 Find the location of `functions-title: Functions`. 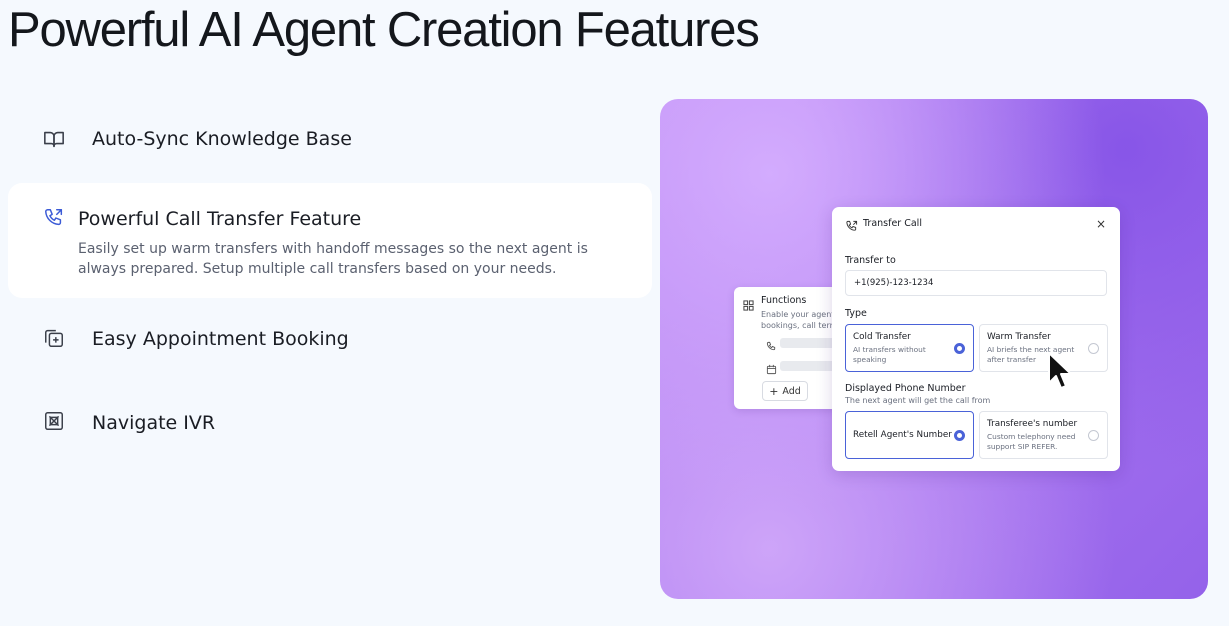

functions-title: Functions is located at coordinates (784, 300).